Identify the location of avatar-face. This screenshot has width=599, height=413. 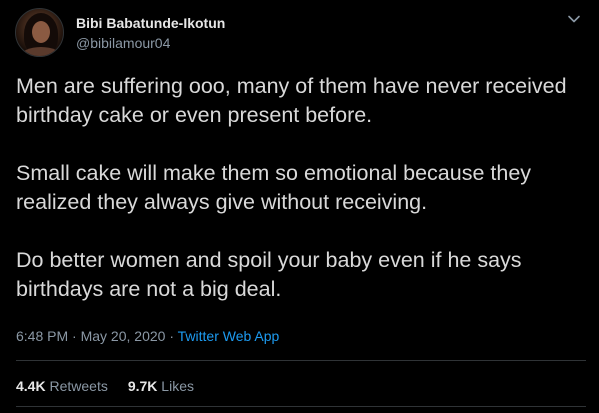
(41, 32).